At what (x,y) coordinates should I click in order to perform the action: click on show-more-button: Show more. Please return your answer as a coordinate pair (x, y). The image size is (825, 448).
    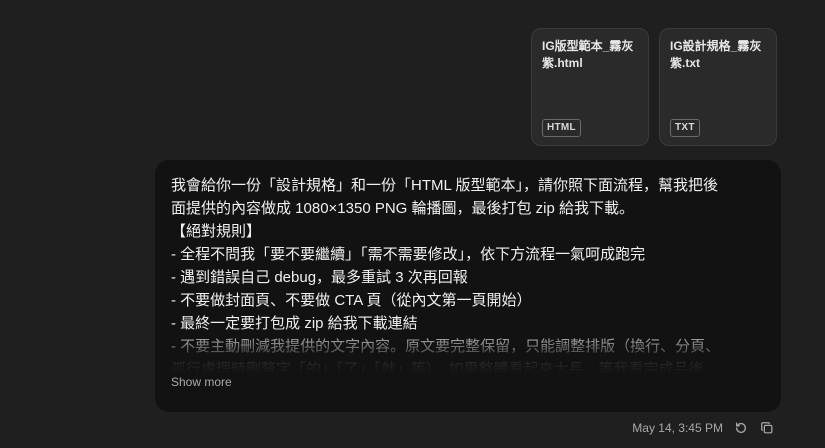
    Looking at the image, I should click on (201, 382).